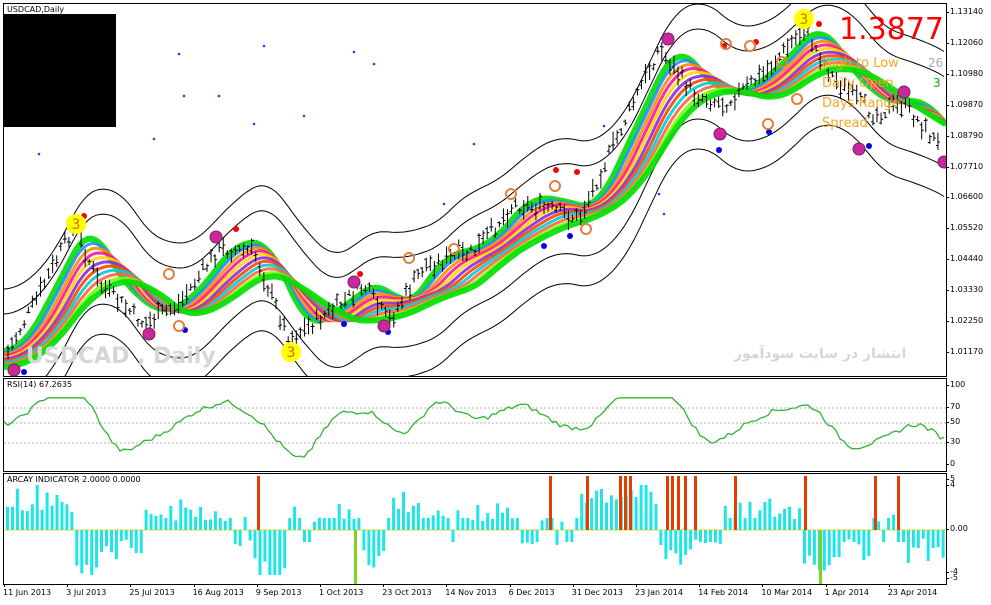  Describe the element at coordinates (967, 104) in the screenshot. I see `axis-label: 1.09870` at that location.